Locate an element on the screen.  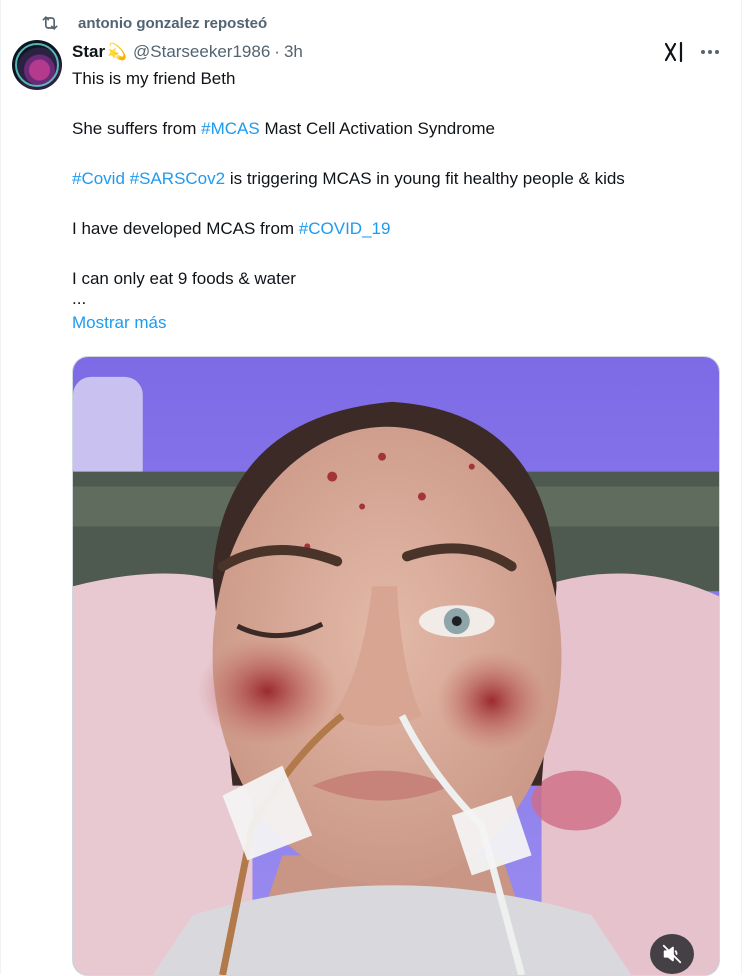
mute-button is located at coordinates (672, 954).